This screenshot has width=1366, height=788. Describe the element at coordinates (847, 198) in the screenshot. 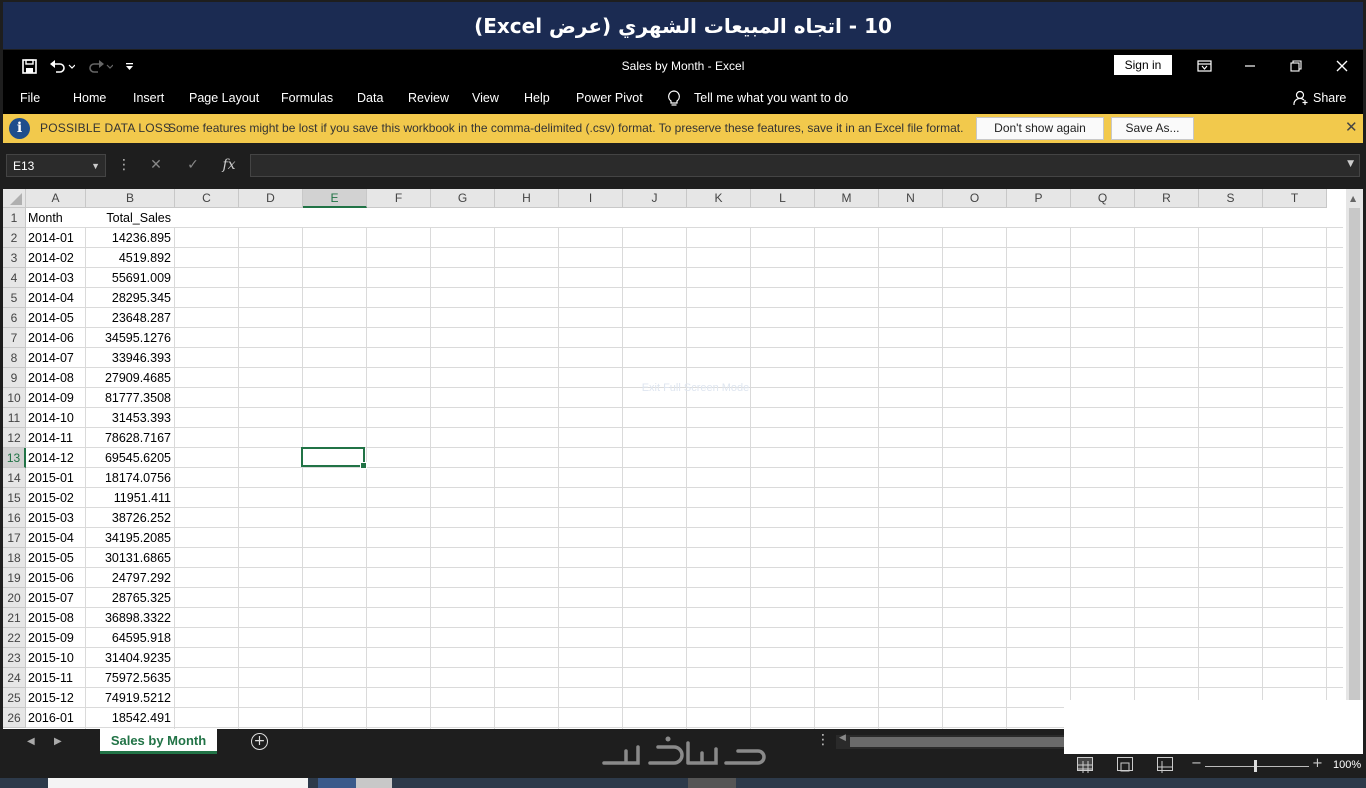

I see `column-header-m: M` at that location.